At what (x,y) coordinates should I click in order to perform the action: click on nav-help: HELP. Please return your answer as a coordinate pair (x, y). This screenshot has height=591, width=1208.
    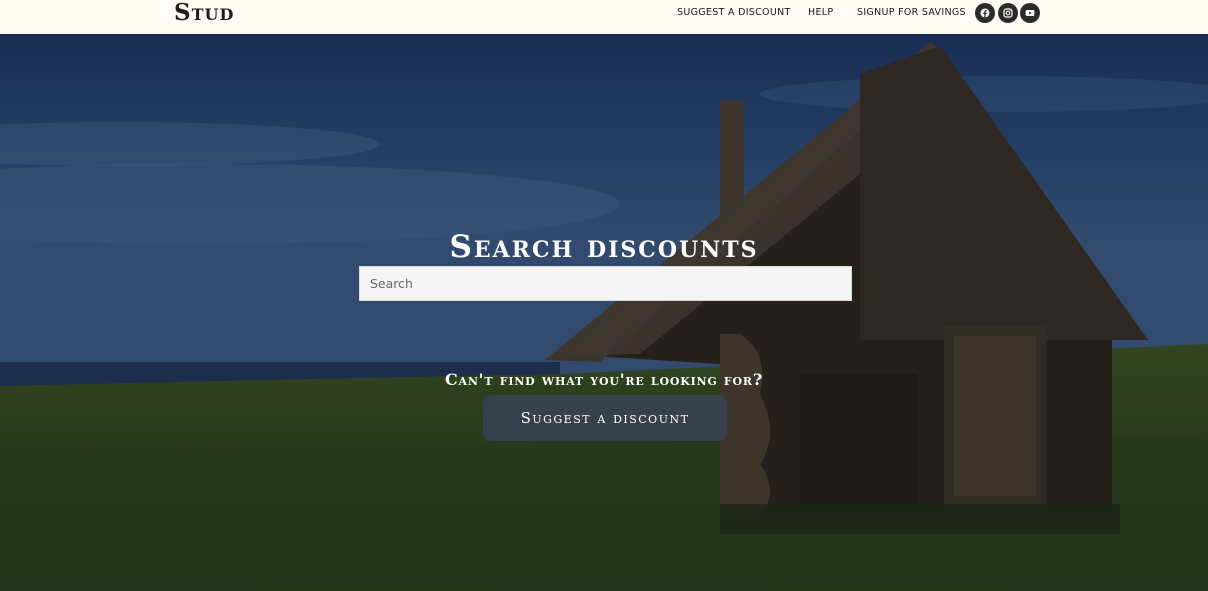
    Looking at the image, I should click on (820, 13).